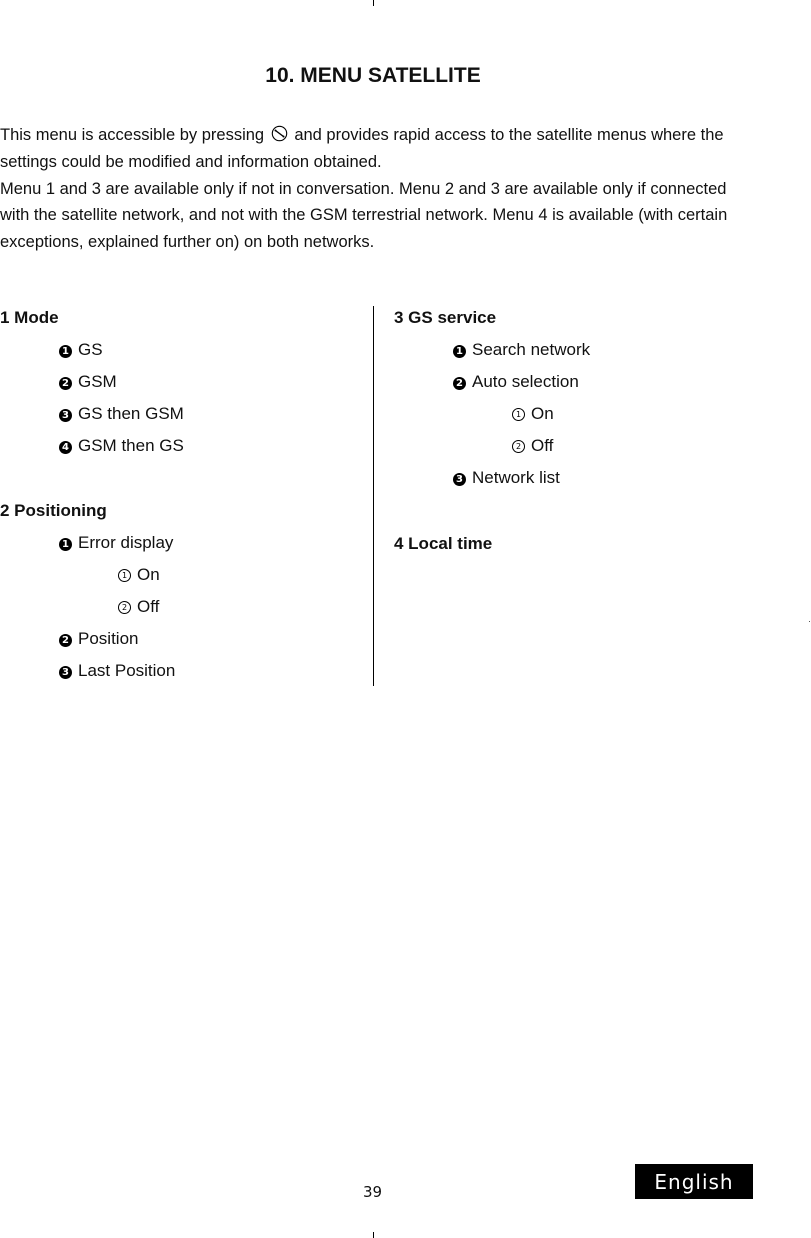 This screenshot has height=1238, width=811. Describe the element at coordinates (694, 1181) in the screenshot. I see `language-badge: English` at that location.